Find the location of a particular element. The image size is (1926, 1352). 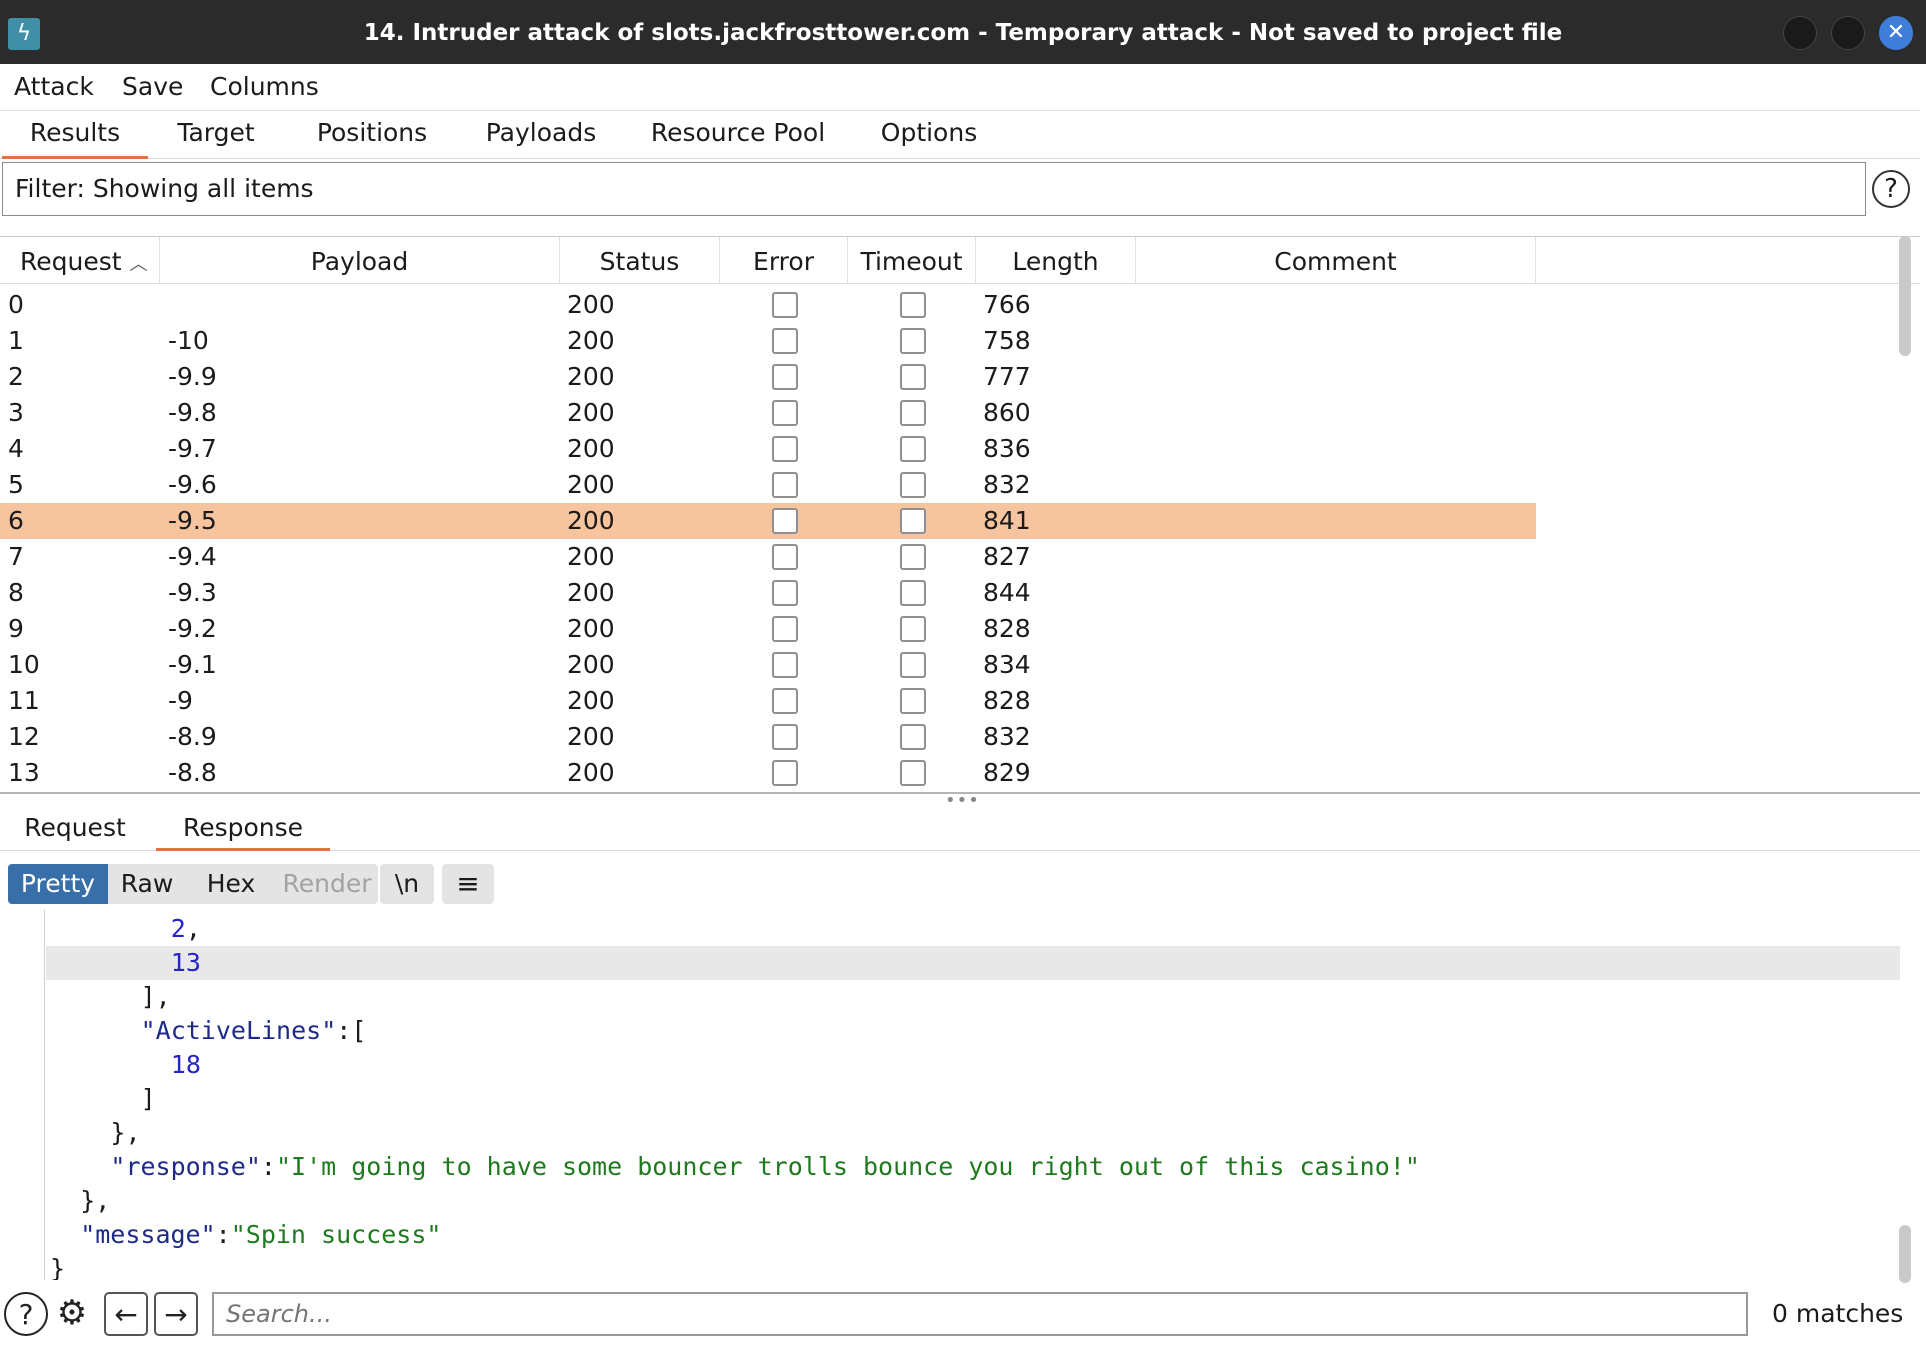

cell-payload: -10 is located at coordinates (188, 340).